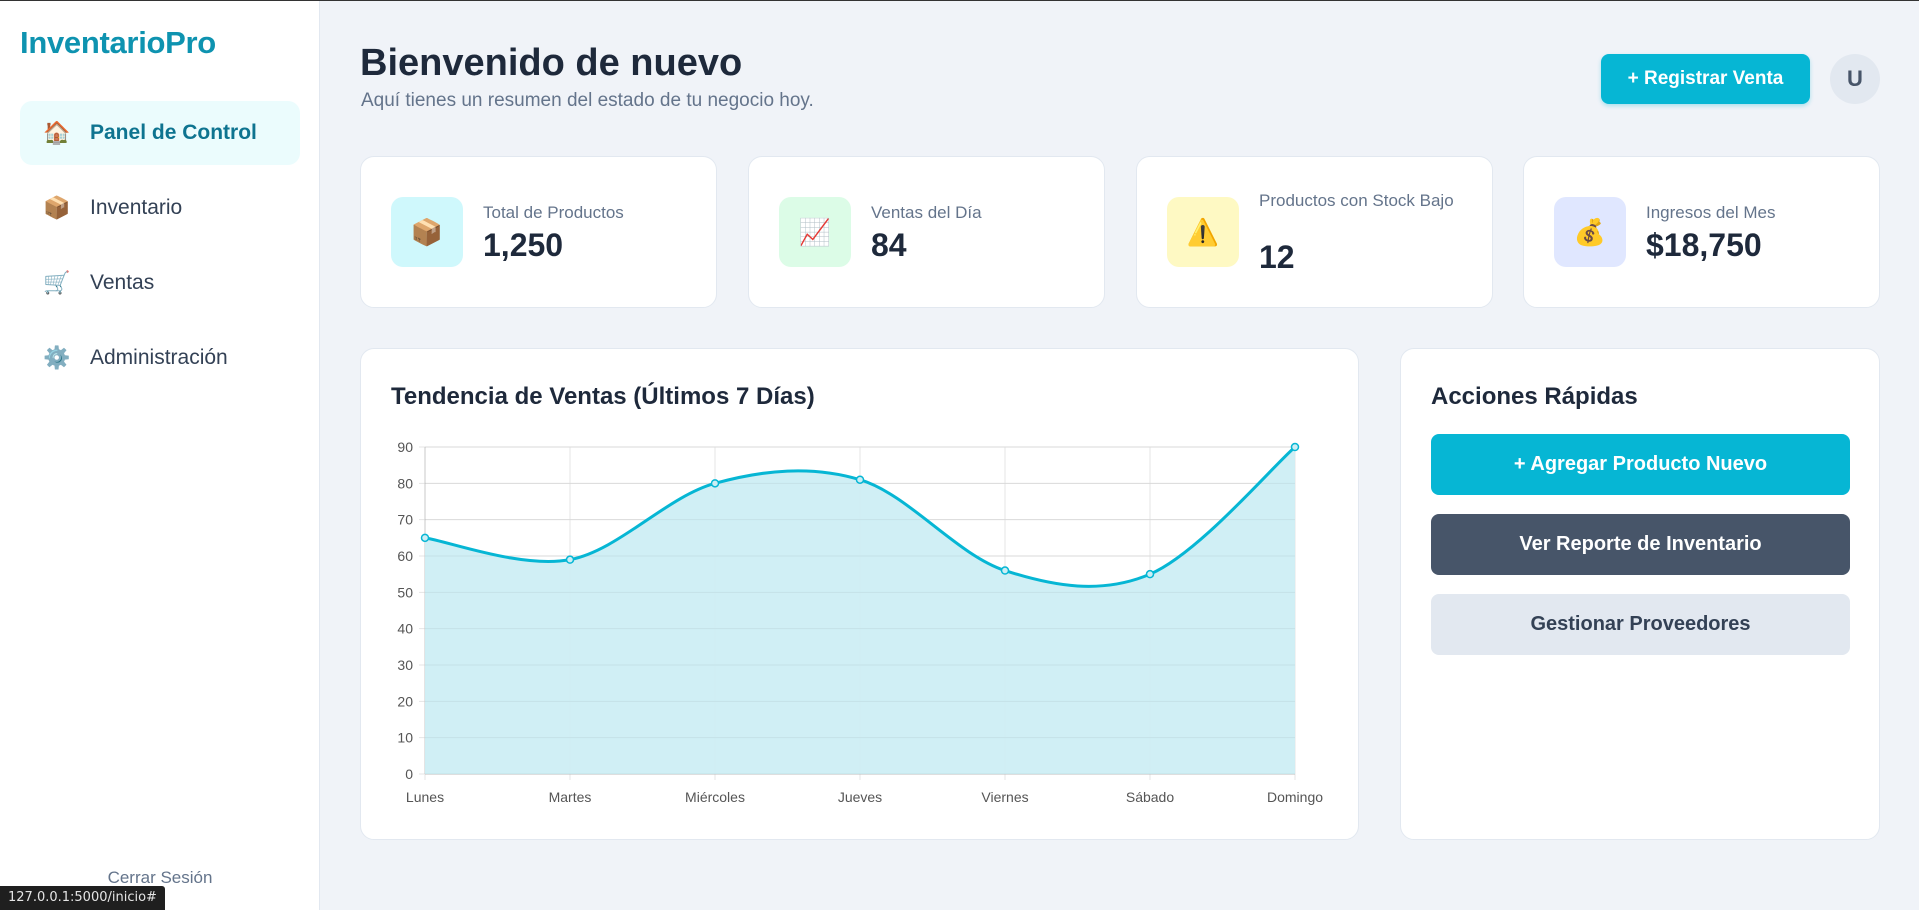  I want to click on y-tick-label: 60, so click(405, 556).